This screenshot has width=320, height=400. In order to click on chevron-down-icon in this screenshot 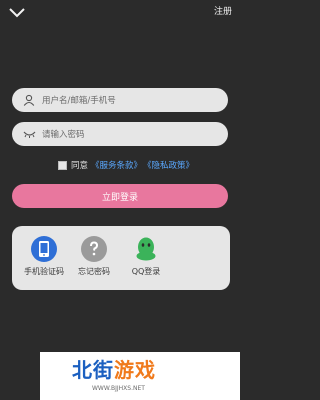, I will do `click(17, 11)`.